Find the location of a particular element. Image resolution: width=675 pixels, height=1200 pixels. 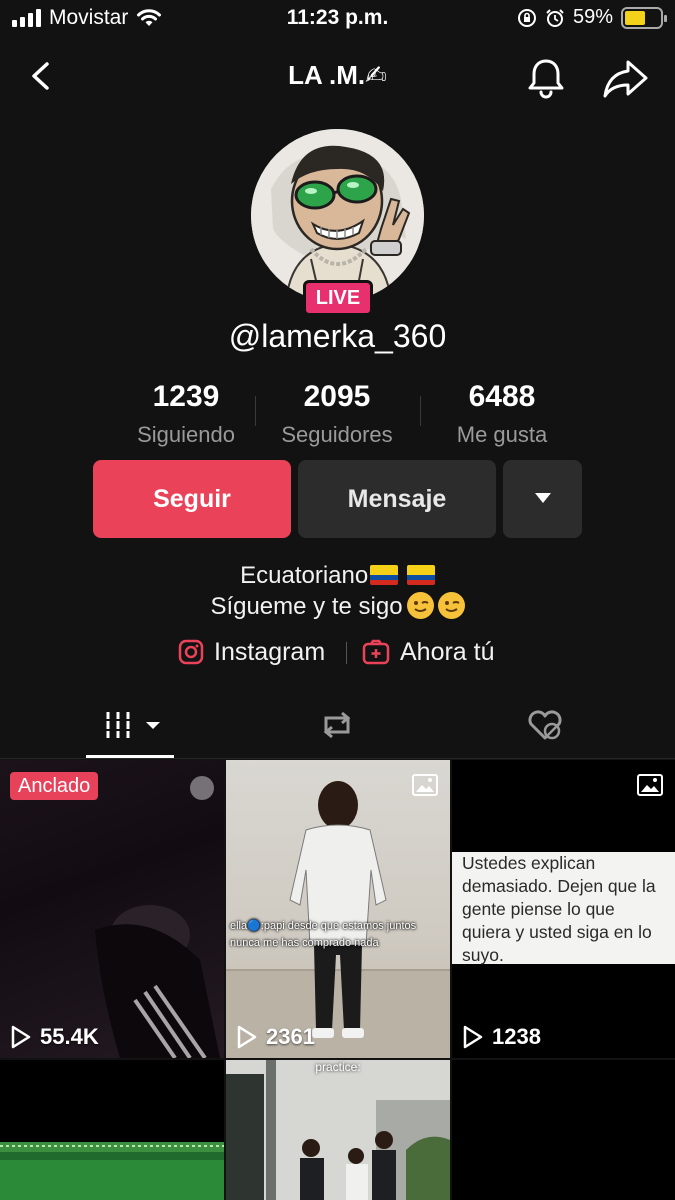

suggested-accounts-button is located at coordinates (542, 499).